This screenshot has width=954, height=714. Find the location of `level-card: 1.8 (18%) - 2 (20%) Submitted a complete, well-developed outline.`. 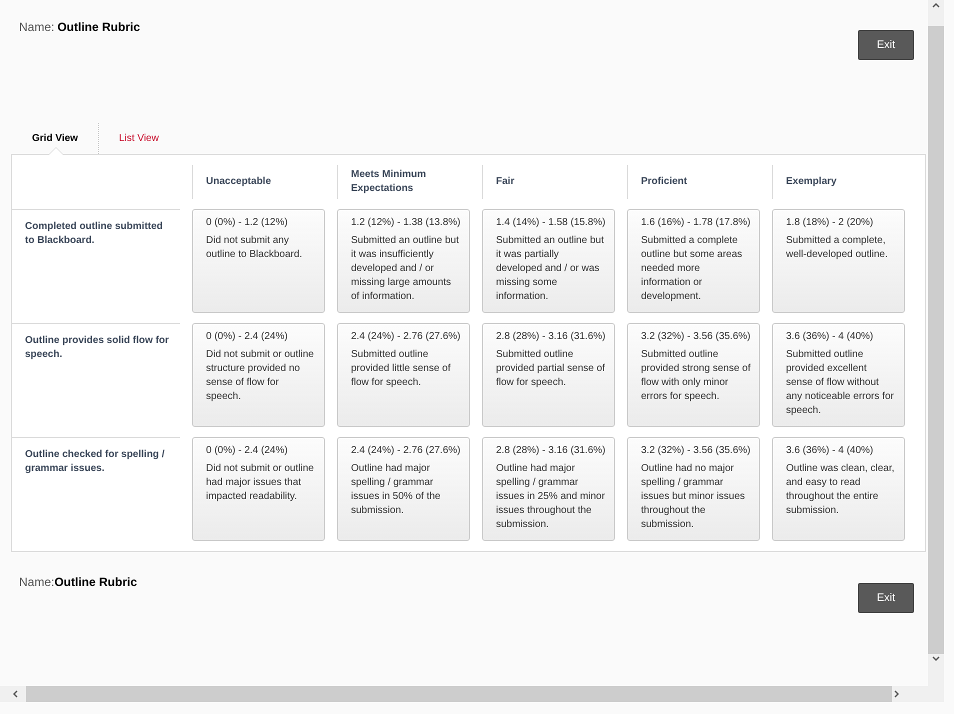

level-card: 1.8 (18%) - 2 (20%) Submitted a complete, well-developed outline. is located at coordinates (838, 261).